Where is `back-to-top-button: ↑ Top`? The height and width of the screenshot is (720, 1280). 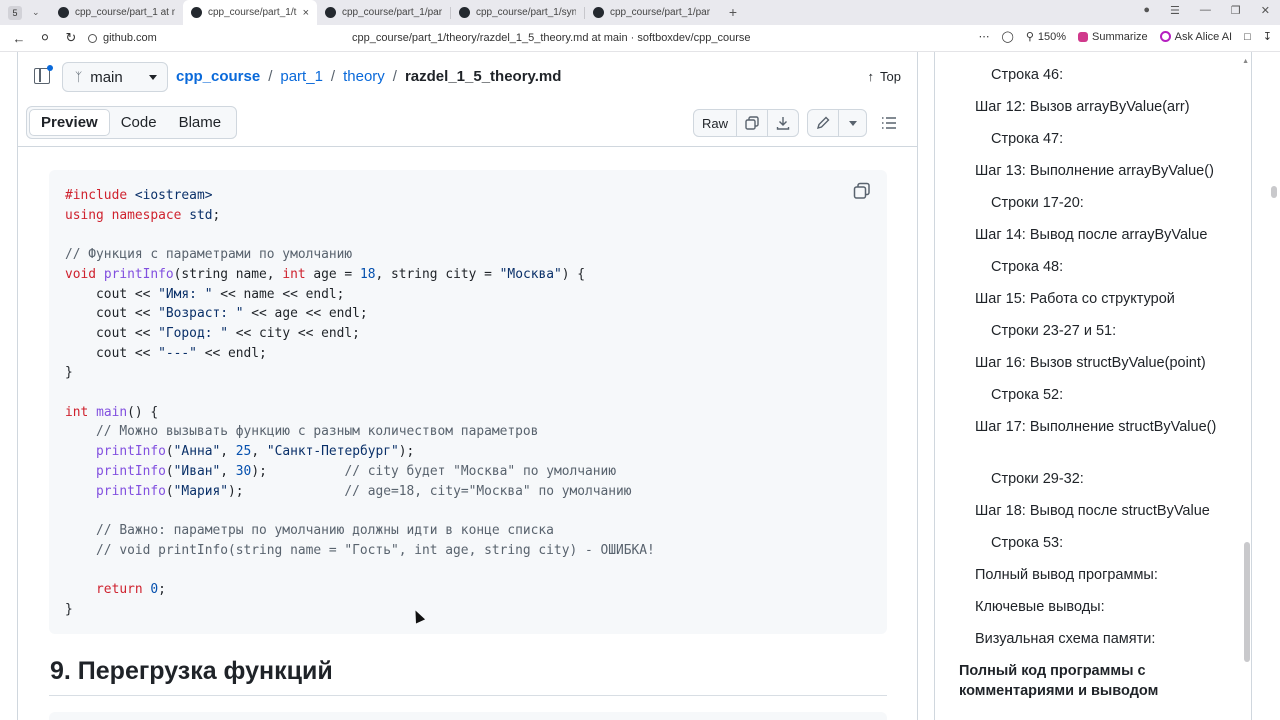 back-to-top-button: ↑ Top is located at coordinates (884, 76).